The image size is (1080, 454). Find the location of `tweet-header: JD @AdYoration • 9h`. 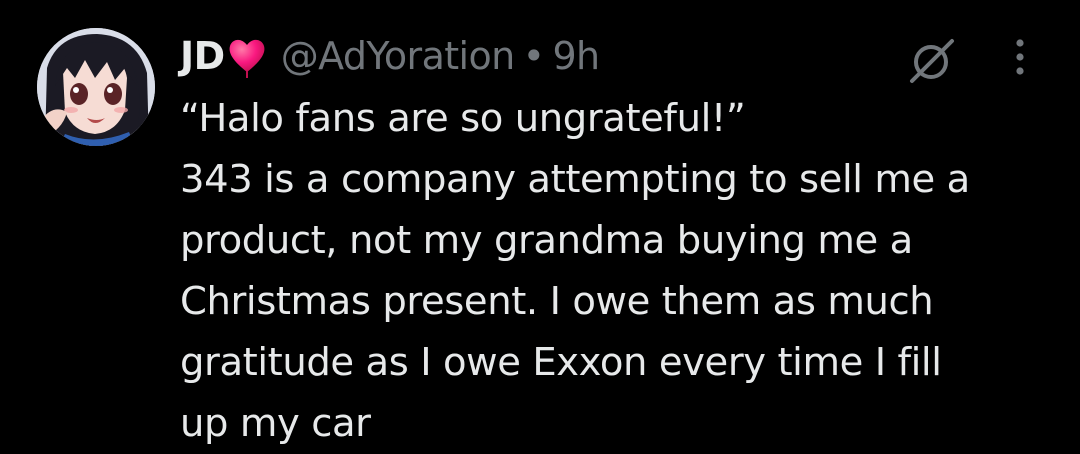

tweet-header: JD @AdYoration • 9h is located at coordinates (390, 56).